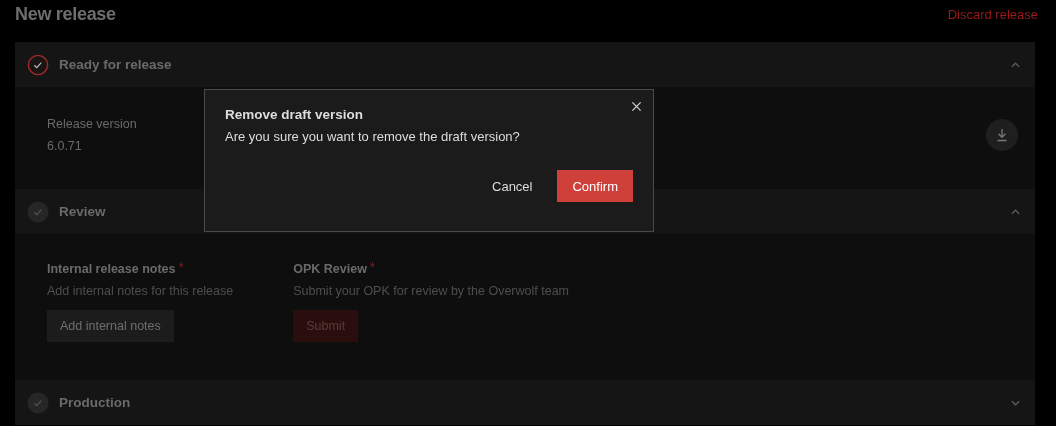 The width and height of the screenshot is (1056, 426). Describe the element at coordinates (330, 269) in the screenshot. I see `item-label: OPK Review` at that location.